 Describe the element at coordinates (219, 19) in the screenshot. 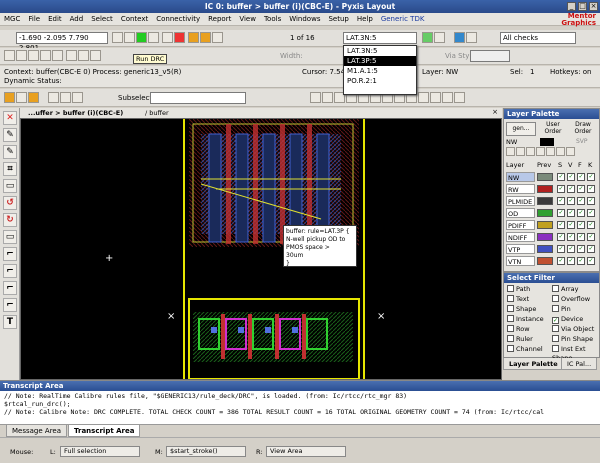

I see `menu-report: Report` at that location.